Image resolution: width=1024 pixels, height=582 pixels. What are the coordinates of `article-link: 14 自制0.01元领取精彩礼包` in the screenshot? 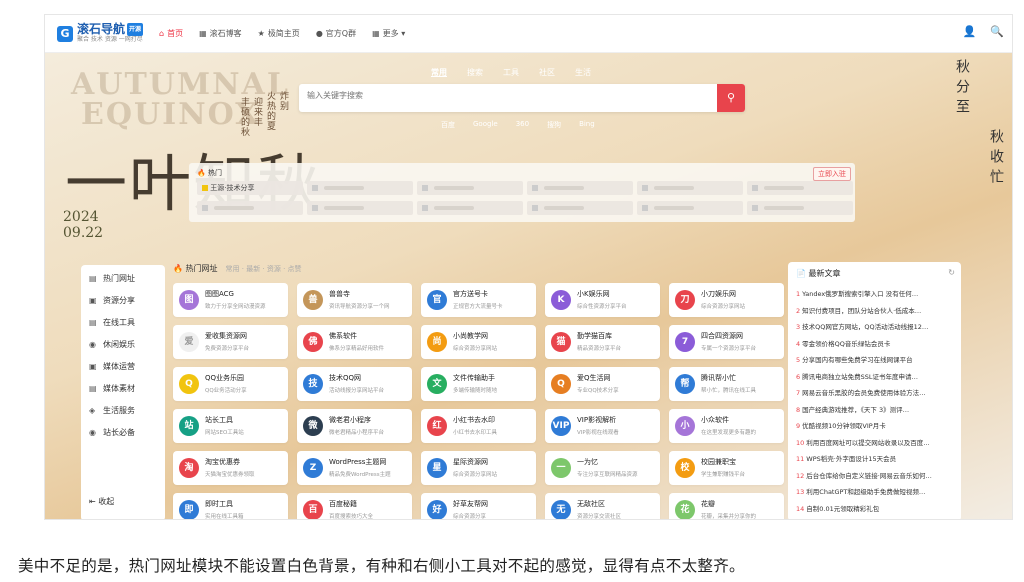 It's located at (876, 508).